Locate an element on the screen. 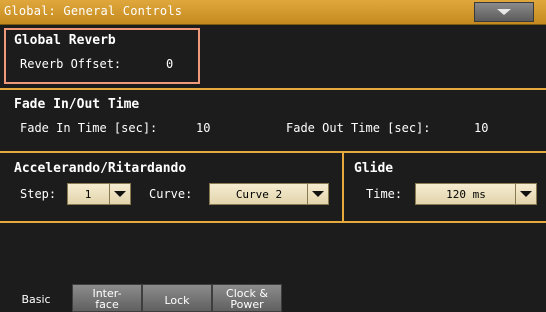 This screenshot has height=312, width=546. tab-clock-power: Clock & Power is located at coordinates (247, 298).